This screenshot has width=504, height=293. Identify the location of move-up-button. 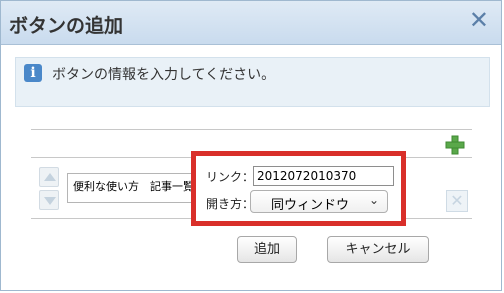
(49, 177).